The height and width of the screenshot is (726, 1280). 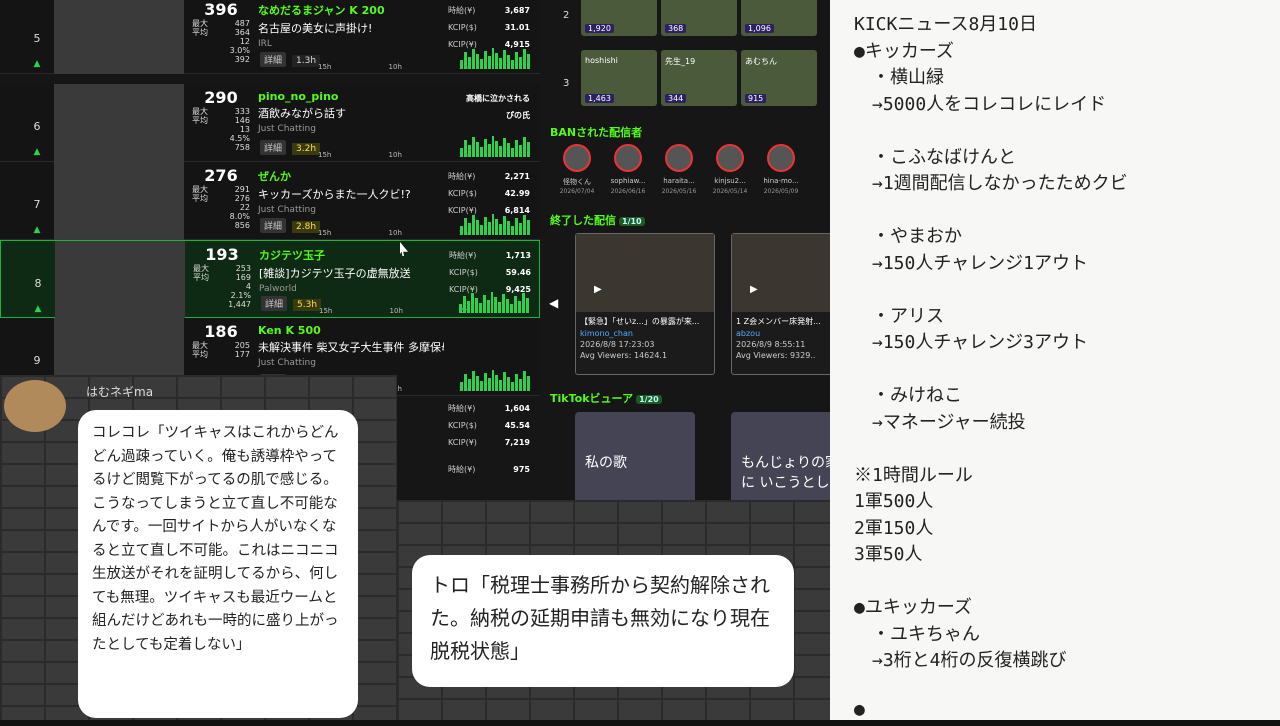 I want to click on grid-cell: 先生_19 344, so click(x=699, y=78).